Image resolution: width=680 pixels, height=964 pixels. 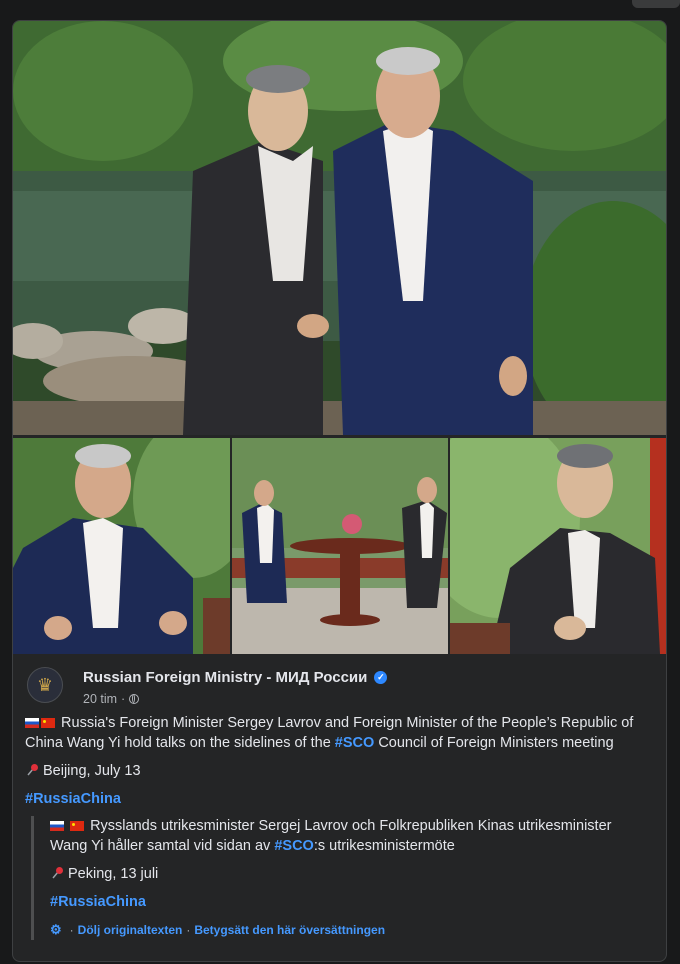 What do you see at coordinates (656, 4) in the screenshot?
I see `top-menu-button` at bounding box center [656, 4].